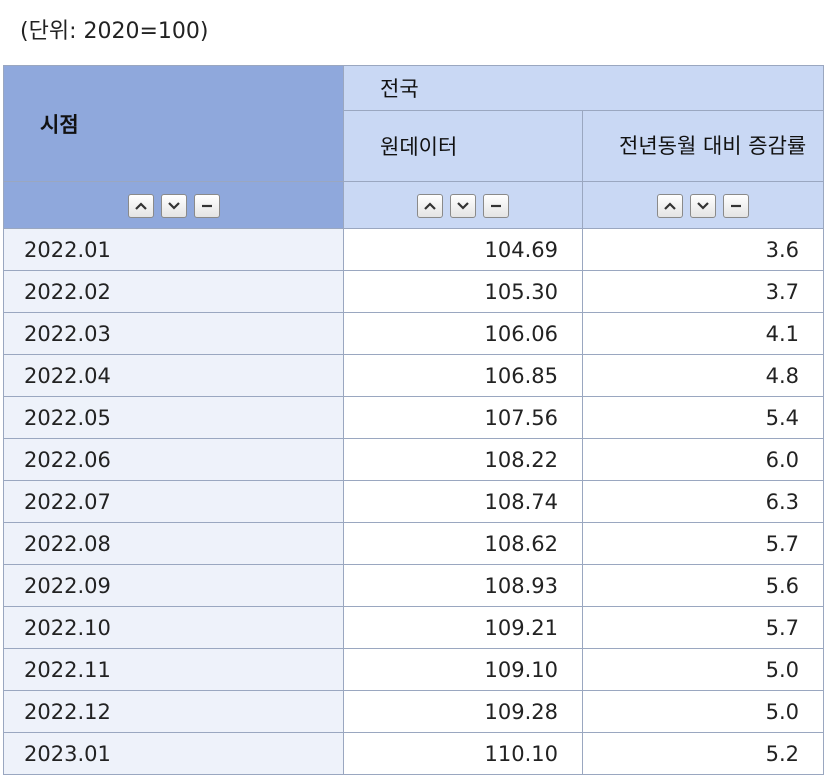  I want to click on raw-value-cell: 108.93, so click(463, 585).